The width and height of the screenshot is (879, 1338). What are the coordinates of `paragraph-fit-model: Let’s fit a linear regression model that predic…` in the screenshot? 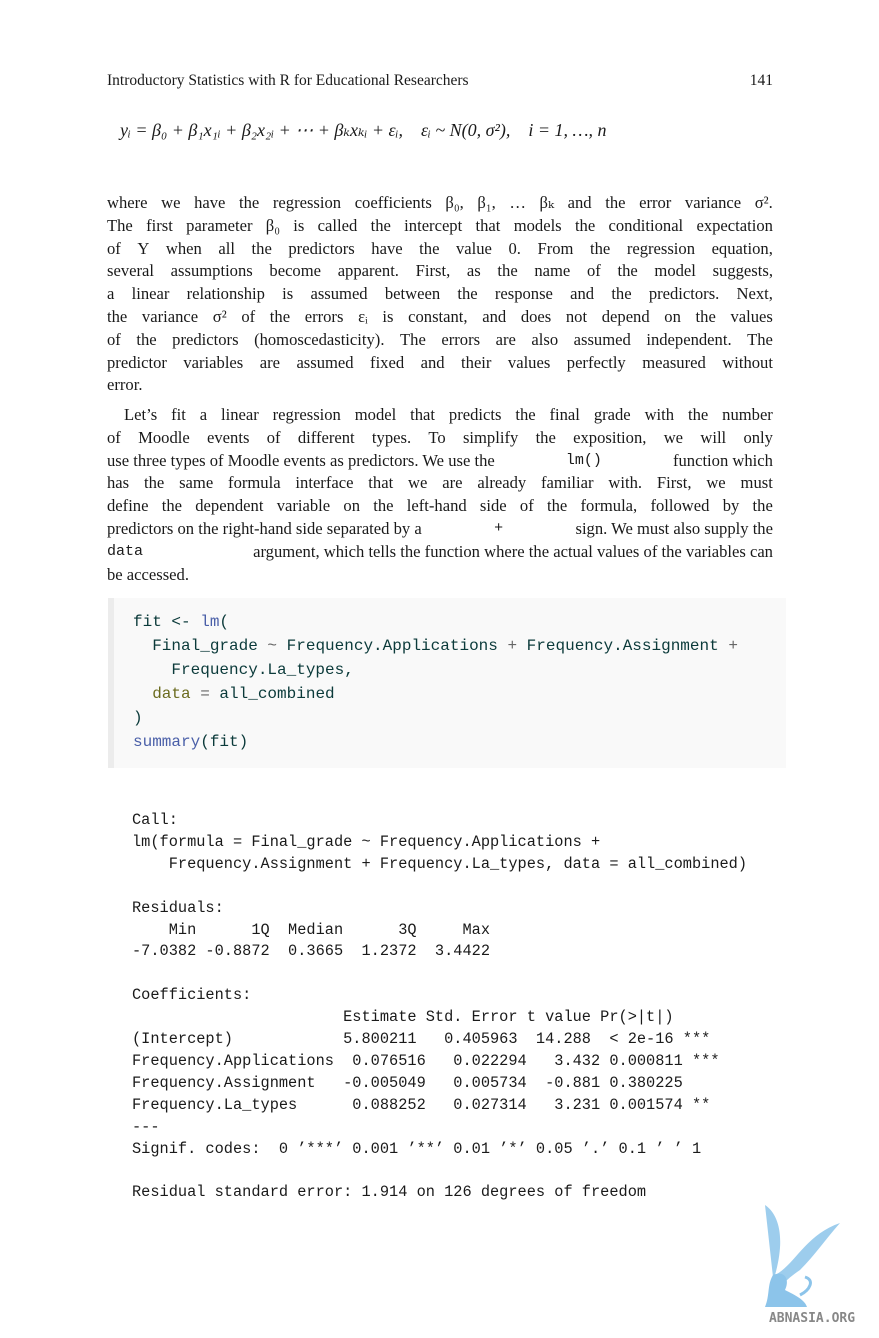 It's located at (440, 495).